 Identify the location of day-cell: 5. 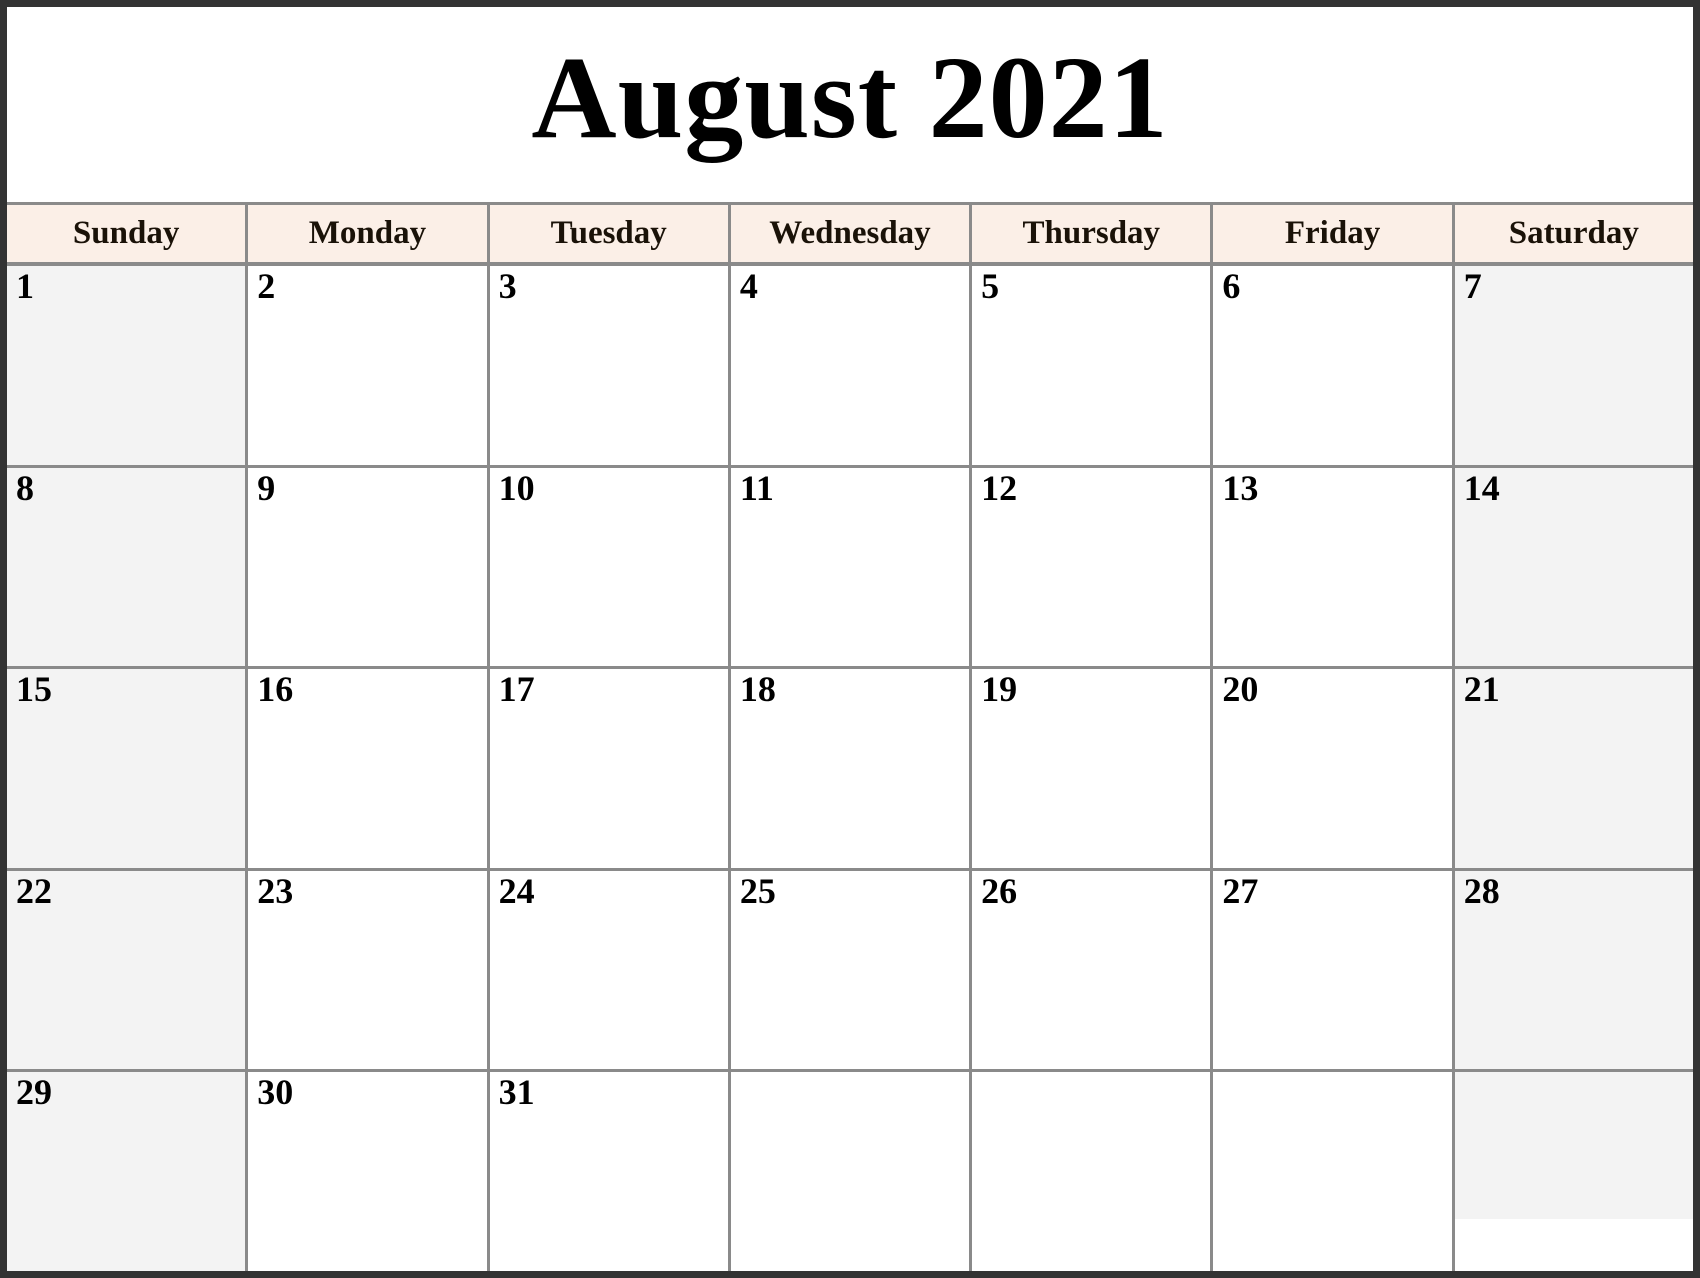
(1093, 365).